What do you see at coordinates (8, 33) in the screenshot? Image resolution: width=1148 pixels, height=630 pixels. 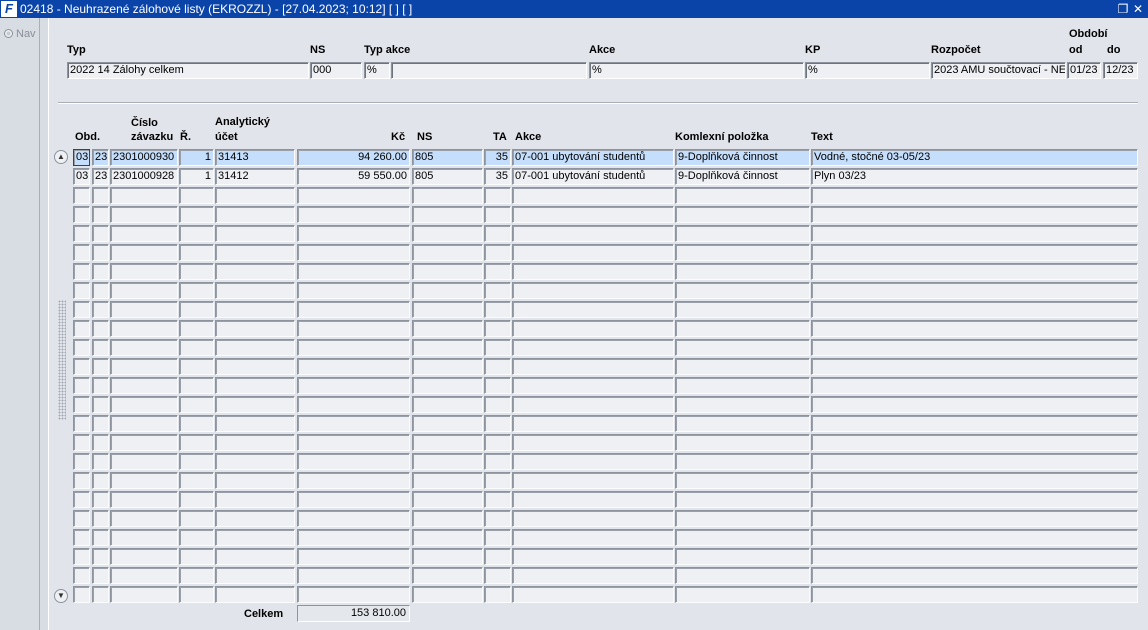 I see `nav-radio` at bounding box center [8, 33].